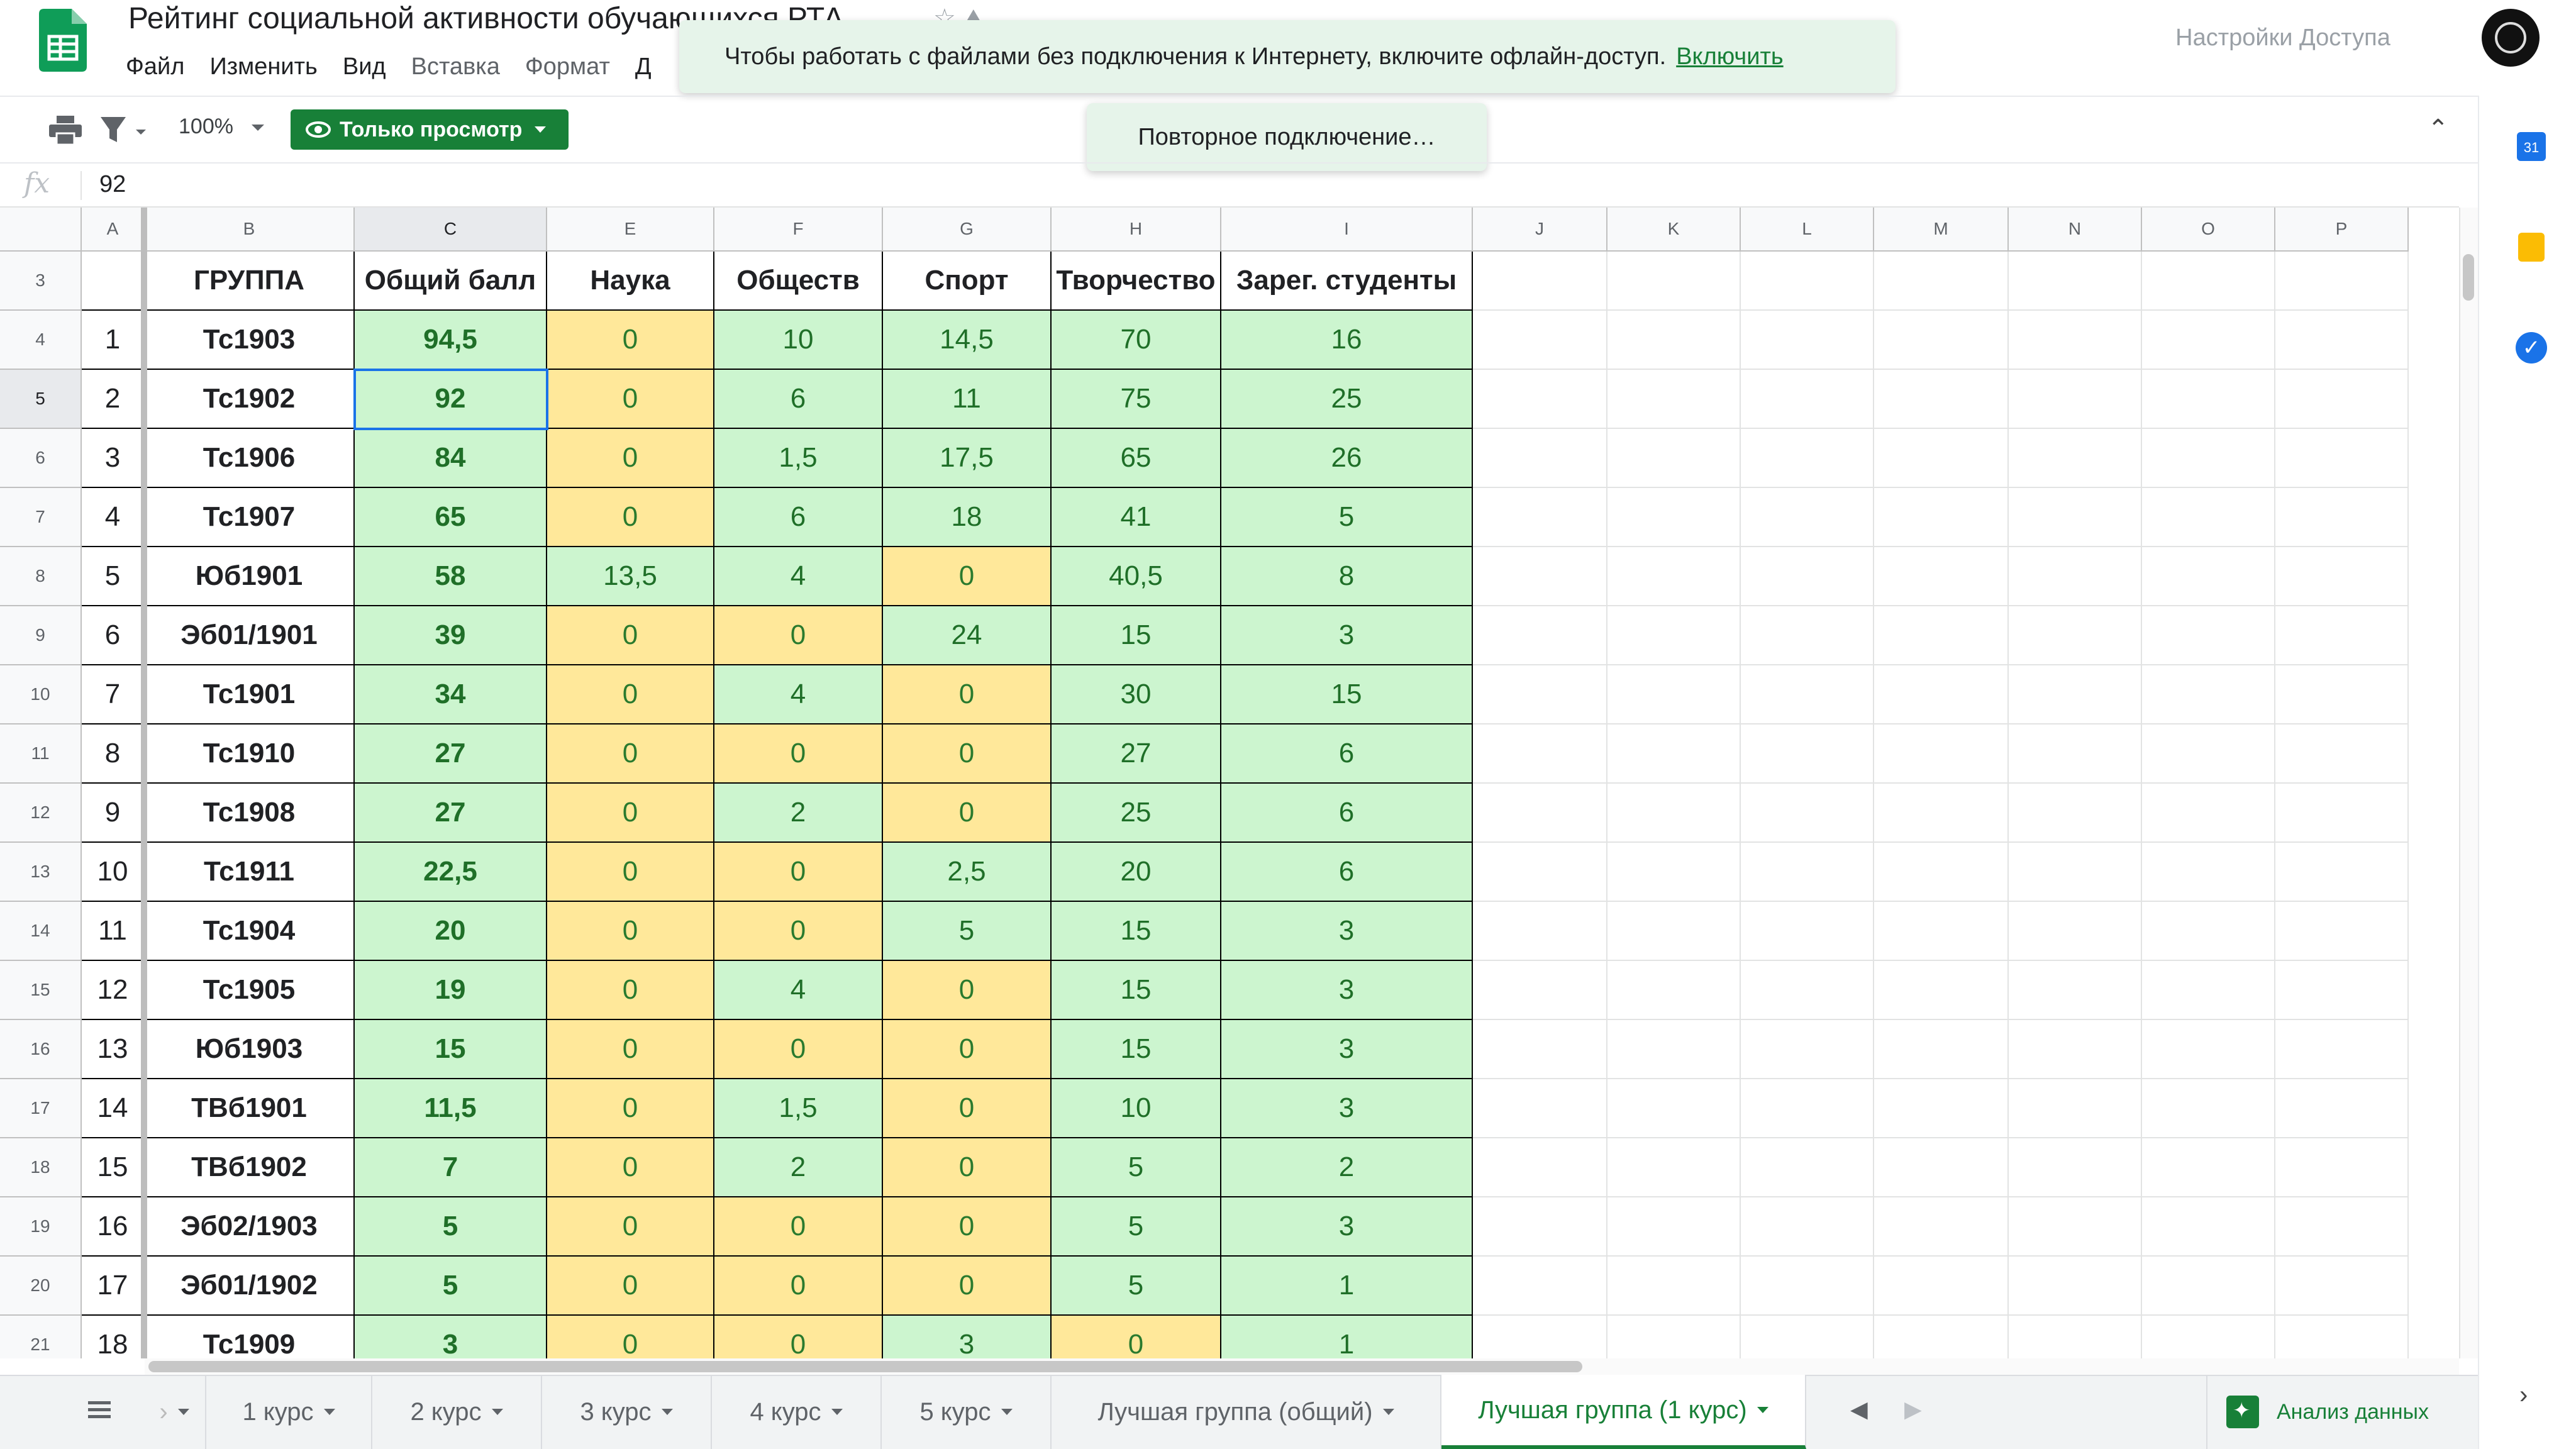 The height and width of the screenshot is (1449, 2576). Describe the element at coordinates (627, 1412) in the screenshot. I see `sheet-tab-3: 3 курс` at that location.